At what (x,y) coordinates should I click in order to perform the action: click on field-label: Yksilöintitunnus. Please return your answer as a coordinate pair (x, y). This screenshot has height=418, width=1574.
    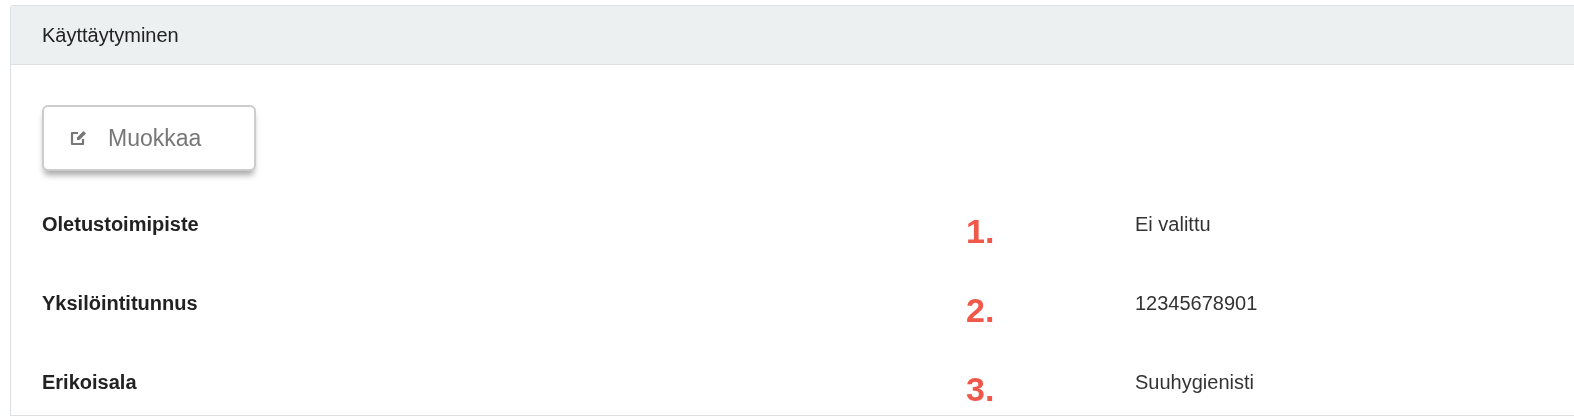
    Looking at the image, I should click on (120, 303).